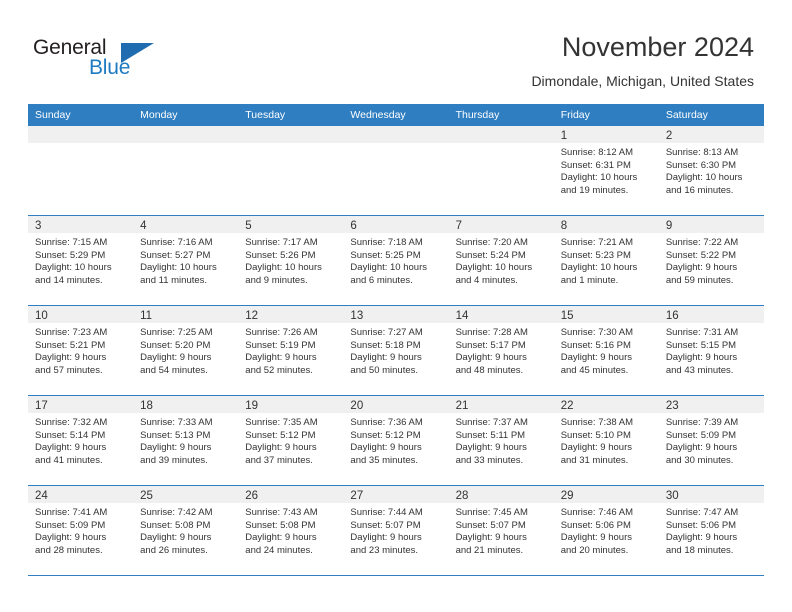  Describe the element at coordinates (489, 370) in the screenshot. I see `daylight-line-2: and 48 minutes.` at that location.